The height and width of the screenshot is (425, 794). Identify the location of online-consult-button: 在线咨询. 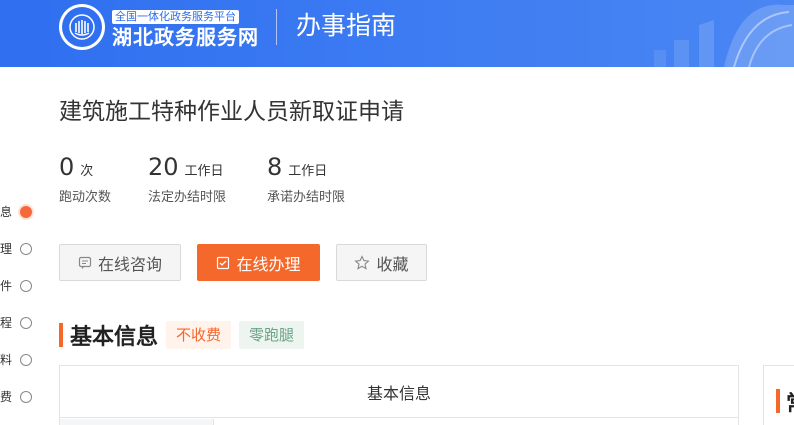
(120, 262).